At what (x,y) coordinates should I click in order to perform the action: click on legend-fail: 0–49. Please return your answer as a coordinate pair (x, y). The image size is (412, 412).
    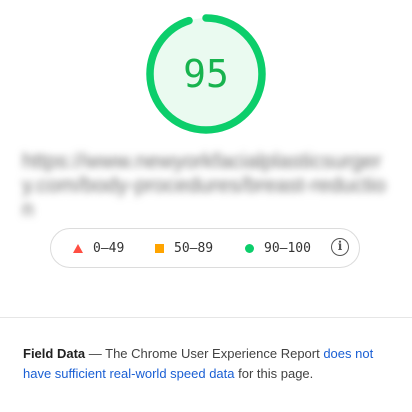
    Looking at the image, I should click on (98, 248).